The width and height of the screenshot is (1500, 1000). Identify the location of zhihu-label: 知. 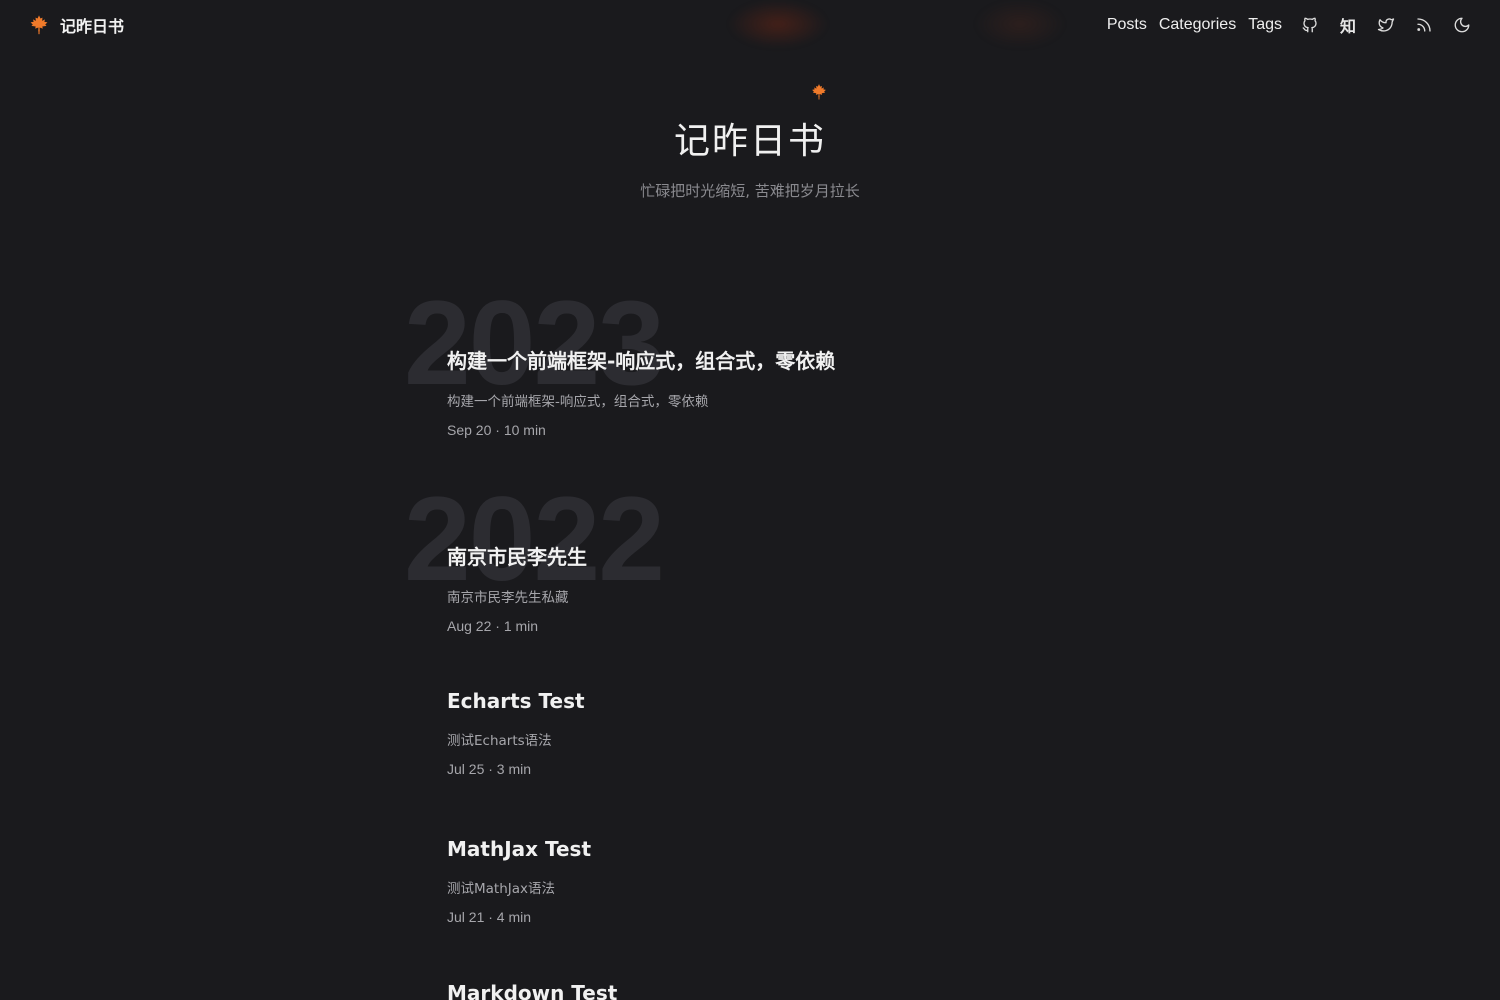
(1347, 26).